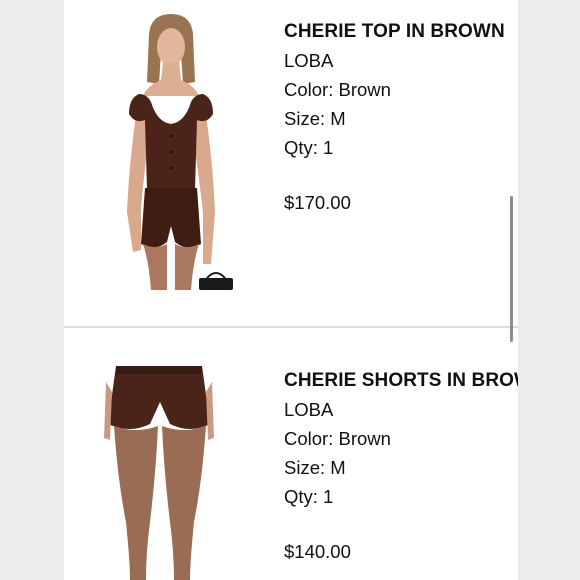 This screenshot has height=580, width=580. Describe the element at coordinates (159, 471) in the screenshot. I see `product-image-shorts` at that location.